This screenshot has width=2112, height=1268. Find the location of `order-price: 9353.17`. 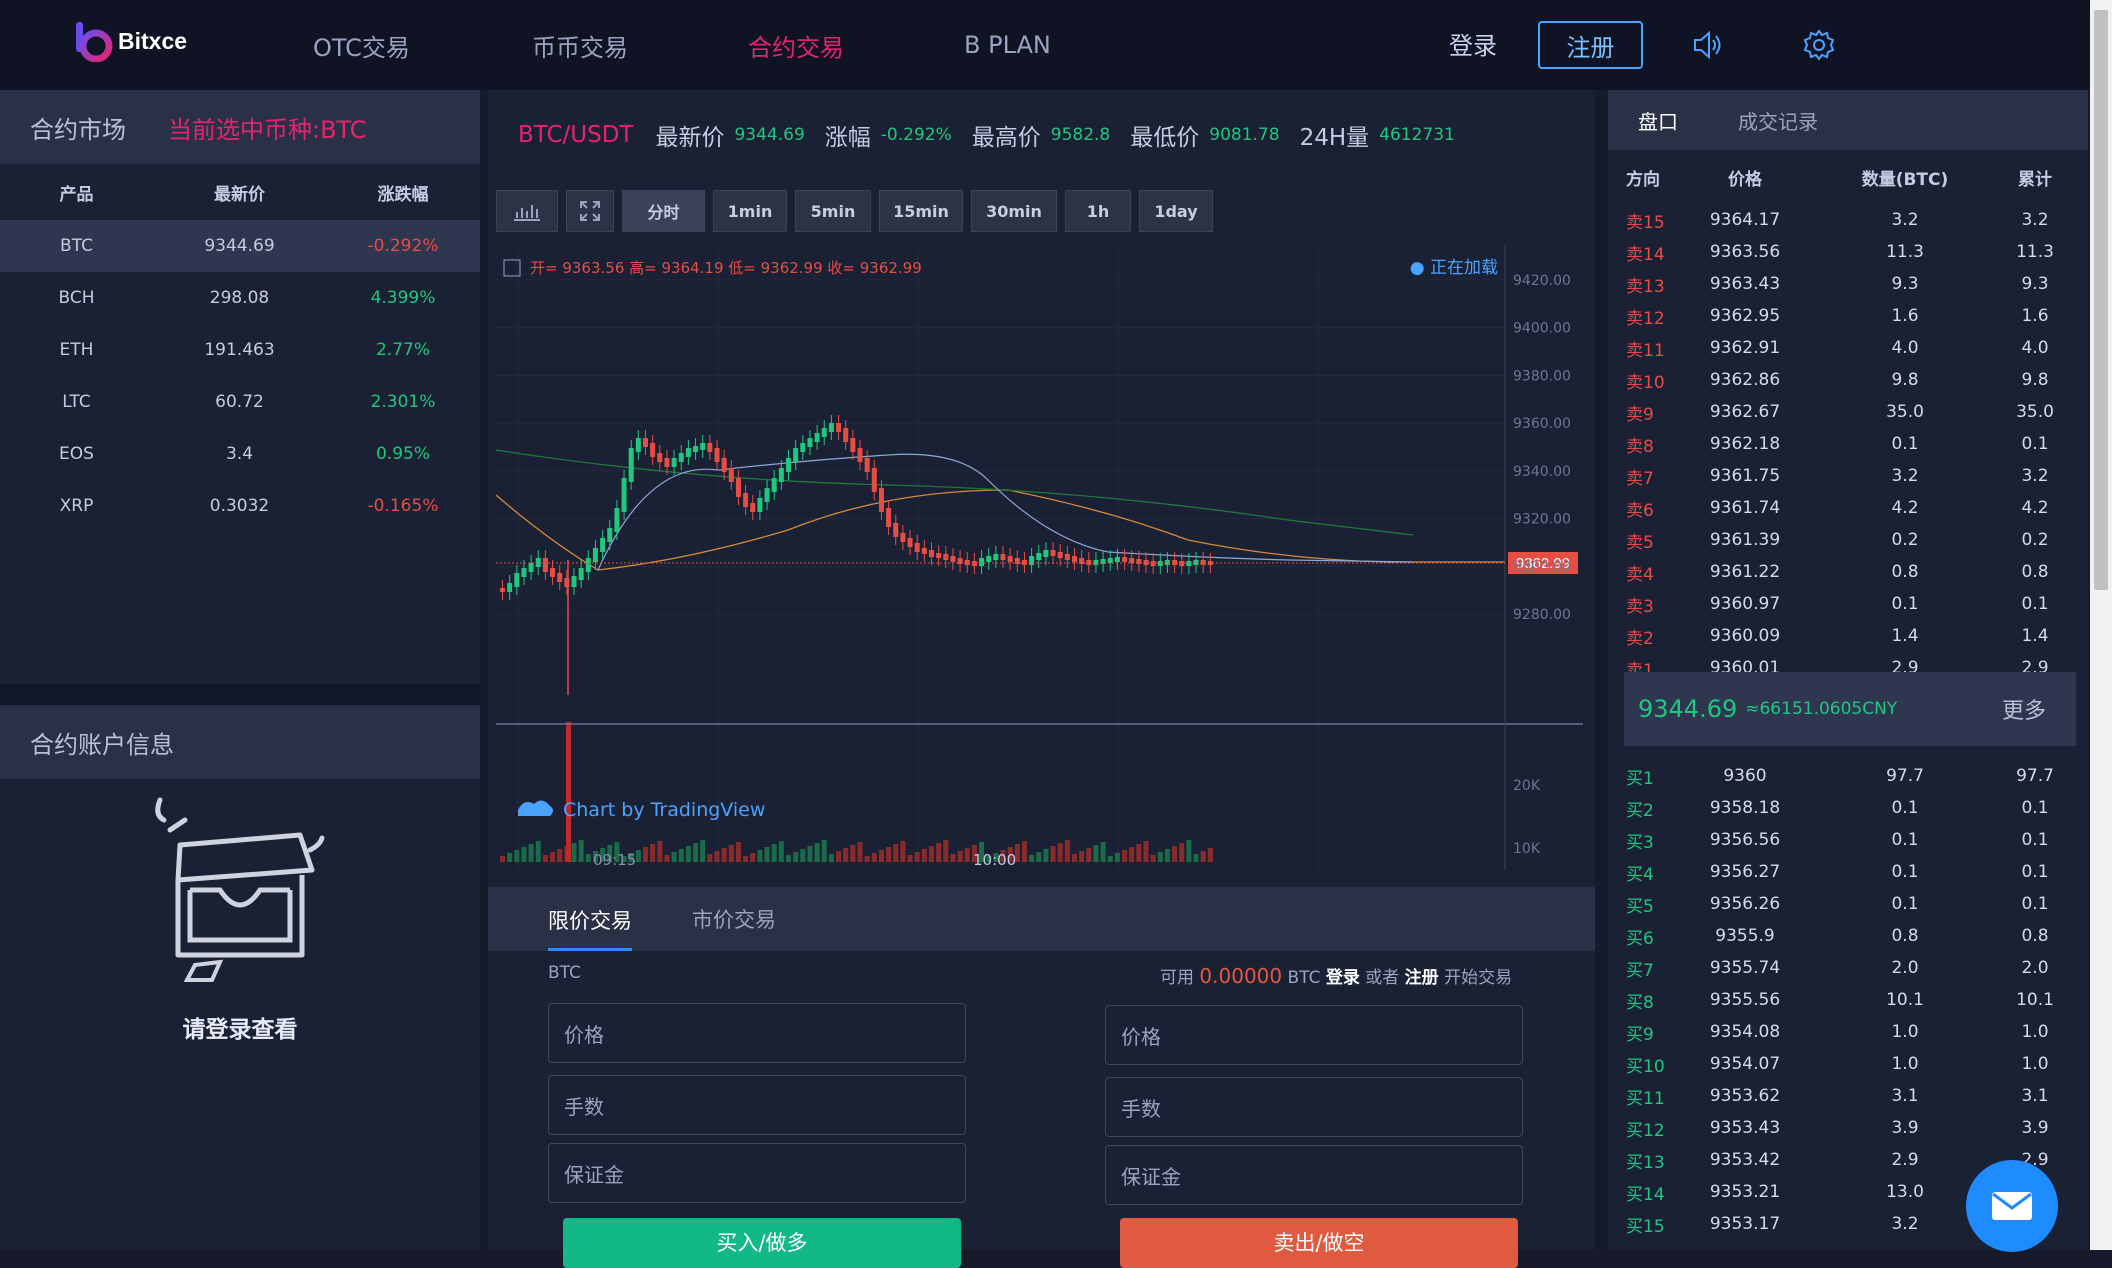

order-price: 9353.17 is located at coordinates (1745, 1224).